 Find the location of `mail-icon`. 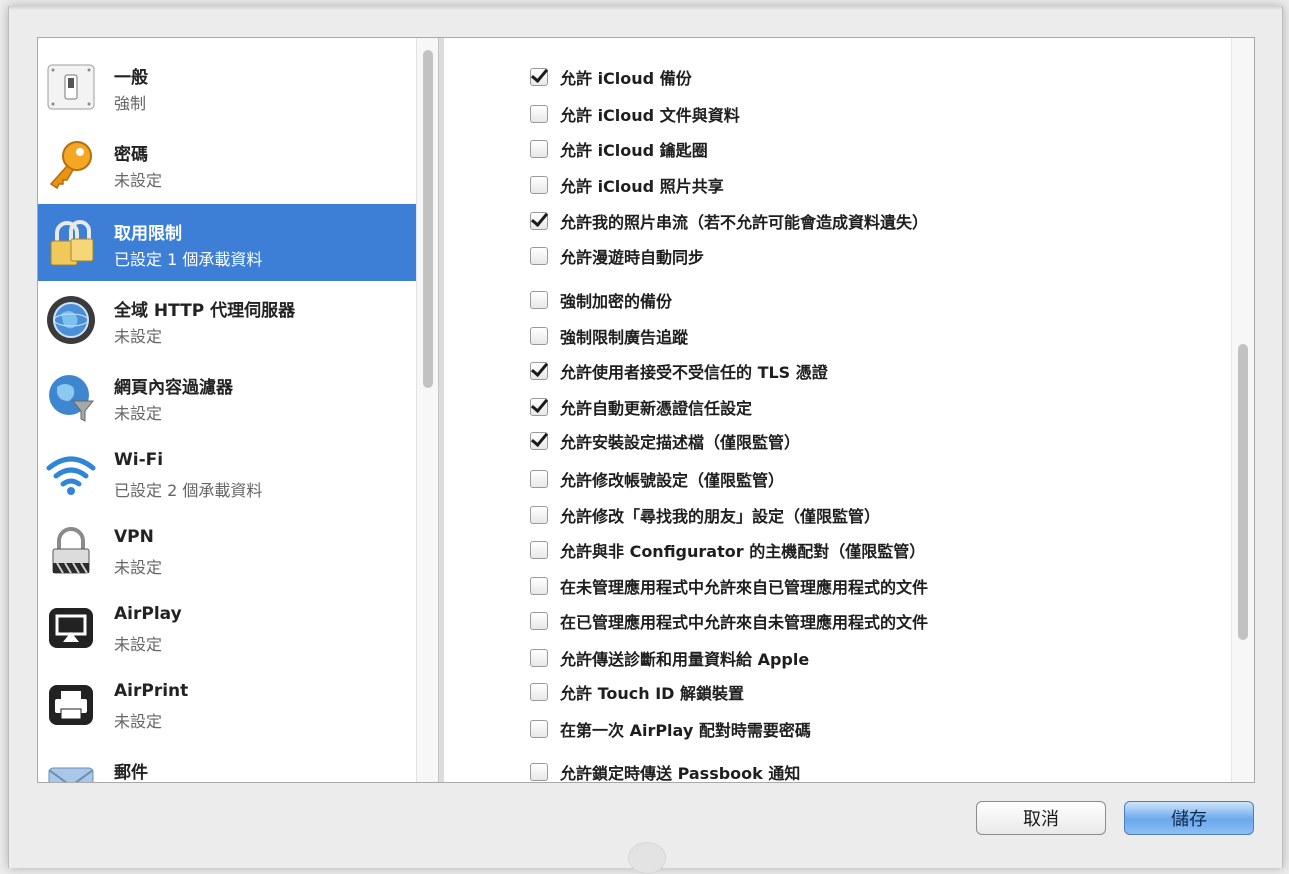

mail-icon is located at coordinates (71, 769).